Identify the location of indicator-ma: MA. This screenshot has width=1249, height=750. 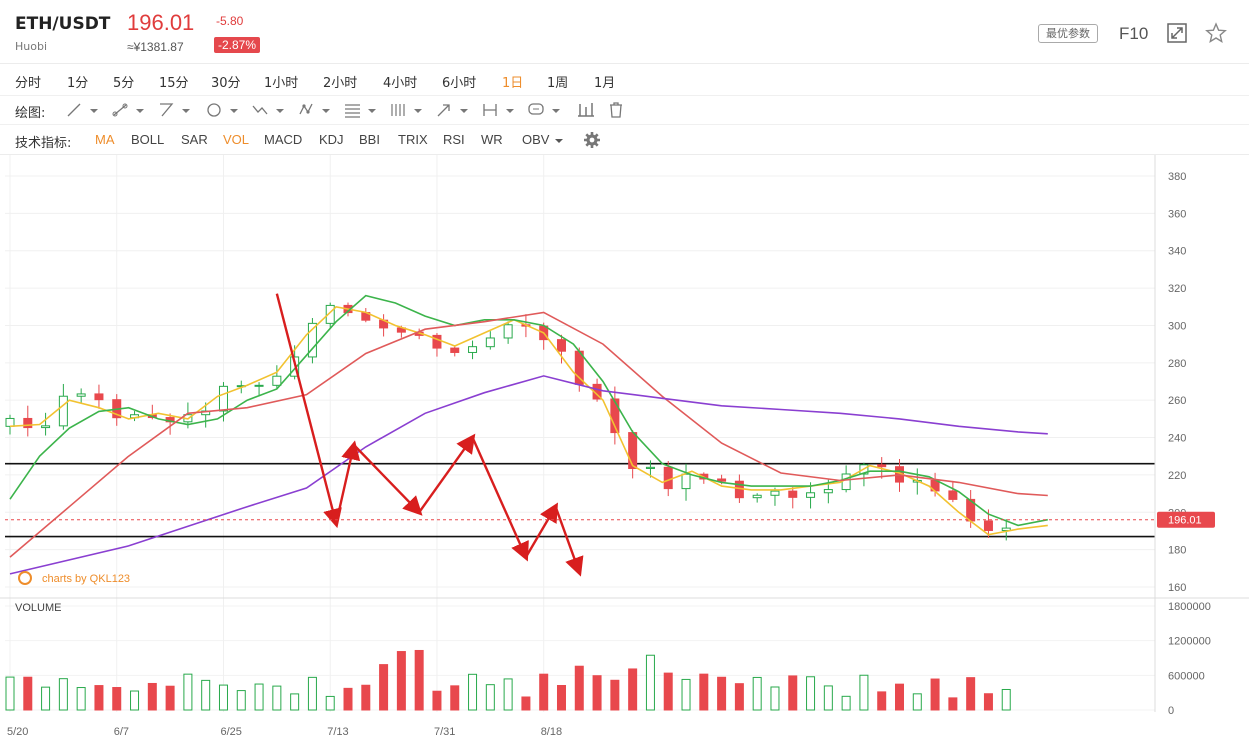
(105, 139).